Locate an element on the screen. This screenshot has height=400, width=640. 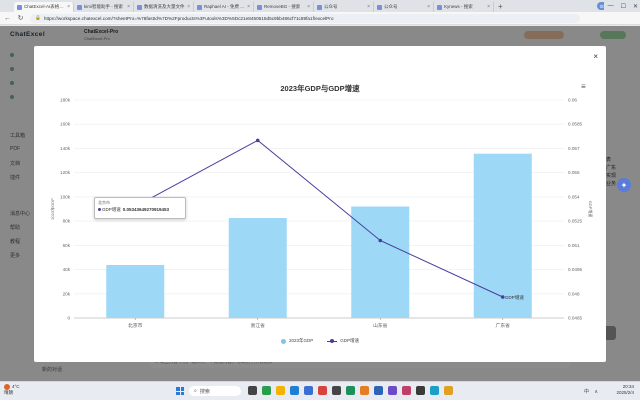
x-tick-label: 浙江省 is located at coordinates (258, 325).